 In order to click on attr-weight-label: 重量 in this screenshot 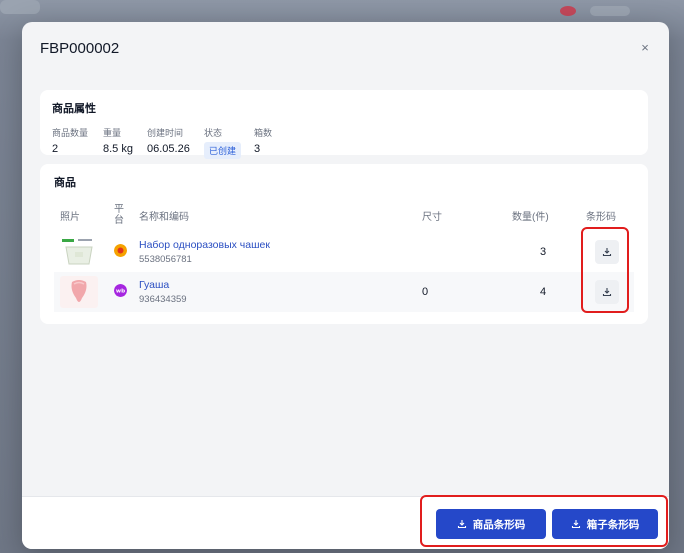, I will do `click(112, 133)`.